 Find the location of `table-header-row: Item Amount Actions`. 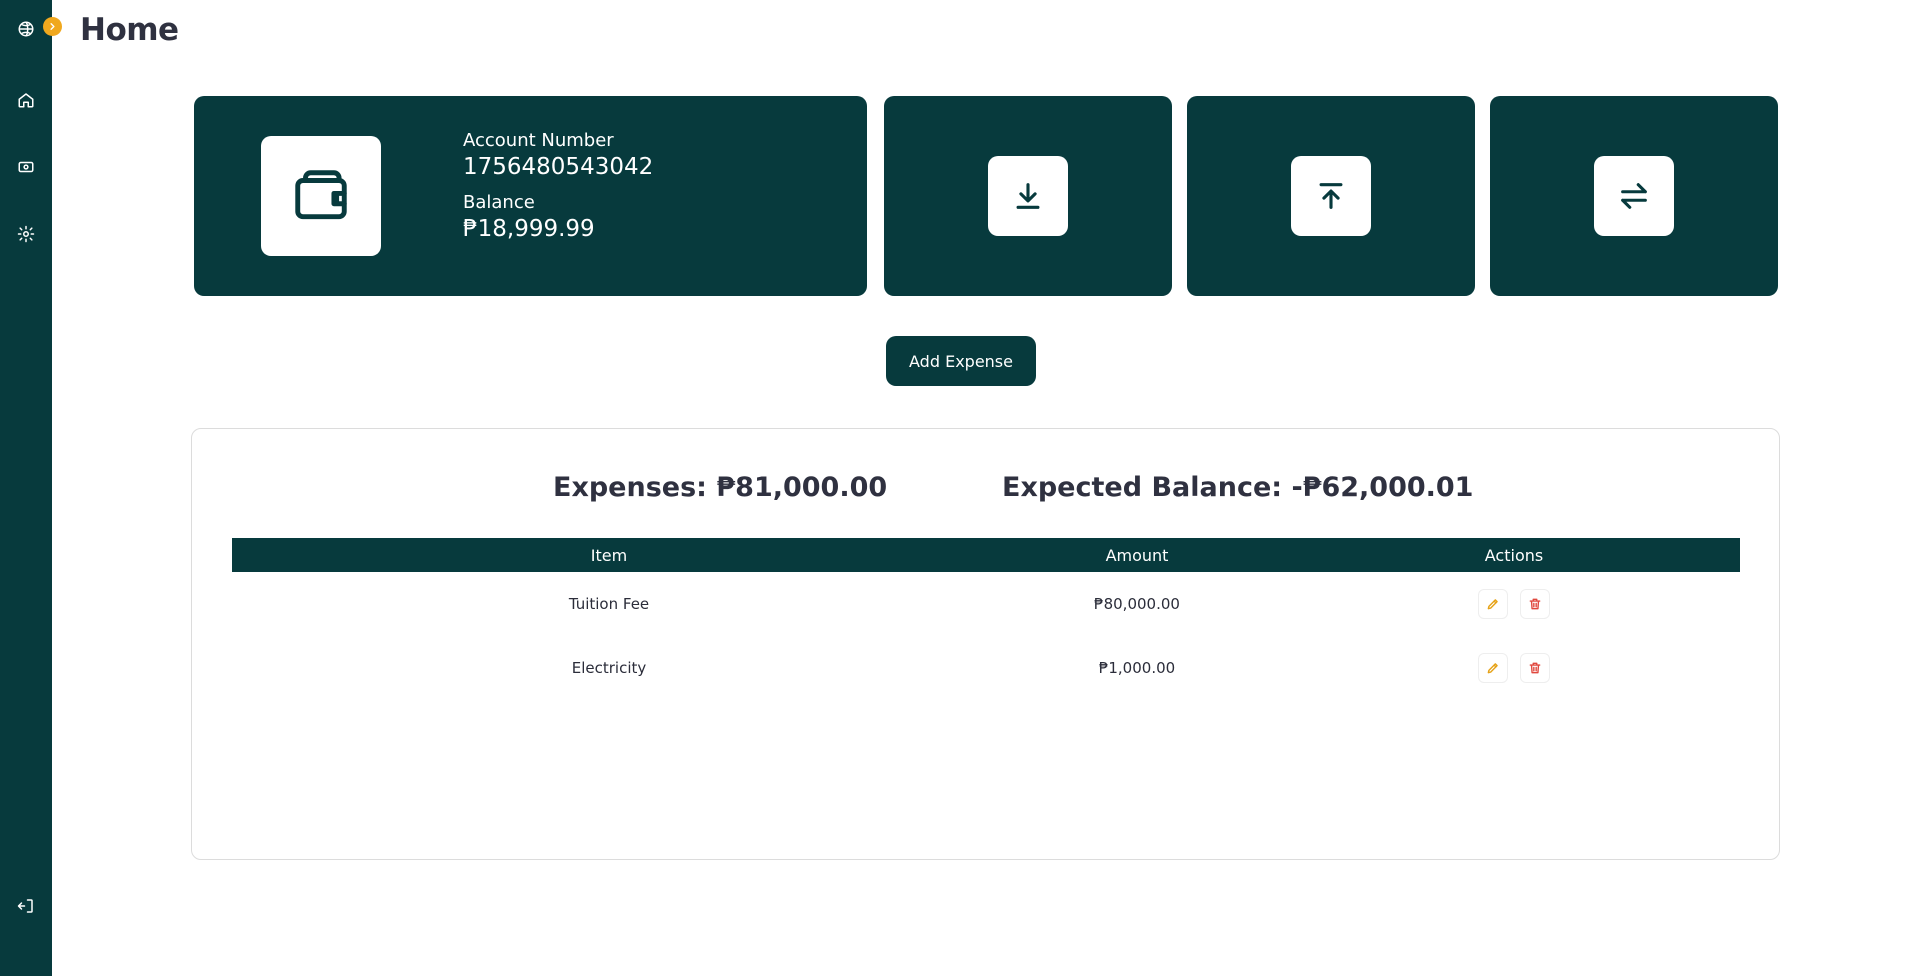

table-header-row: Item Amount Actions is located at coordinates (986, 555).